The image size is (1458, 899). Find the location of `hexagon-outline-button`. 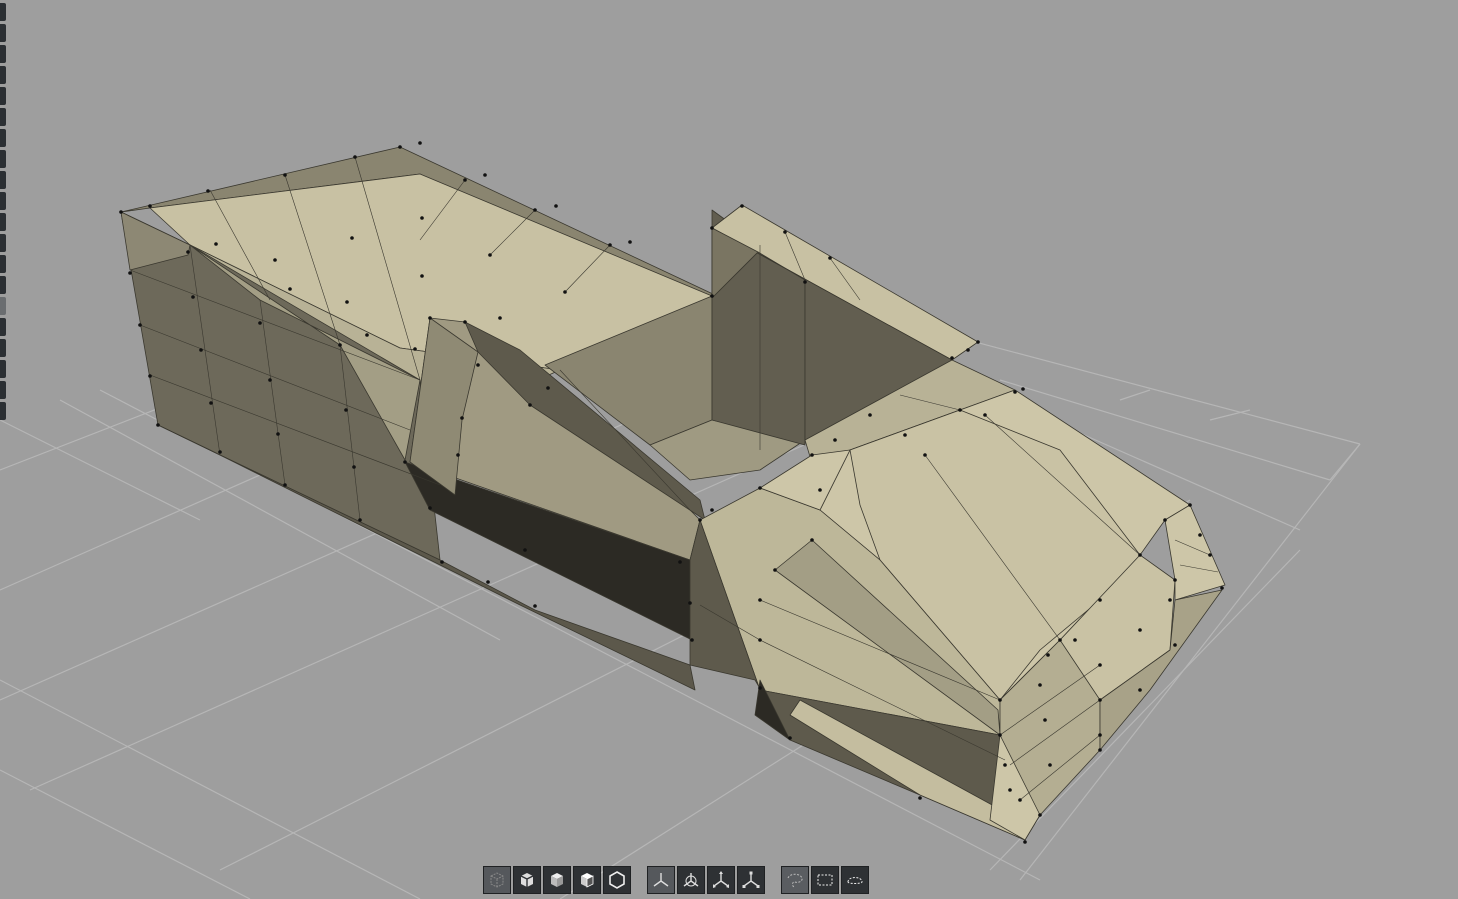

hexagon-outline-button is located at coordinates (617, 879).